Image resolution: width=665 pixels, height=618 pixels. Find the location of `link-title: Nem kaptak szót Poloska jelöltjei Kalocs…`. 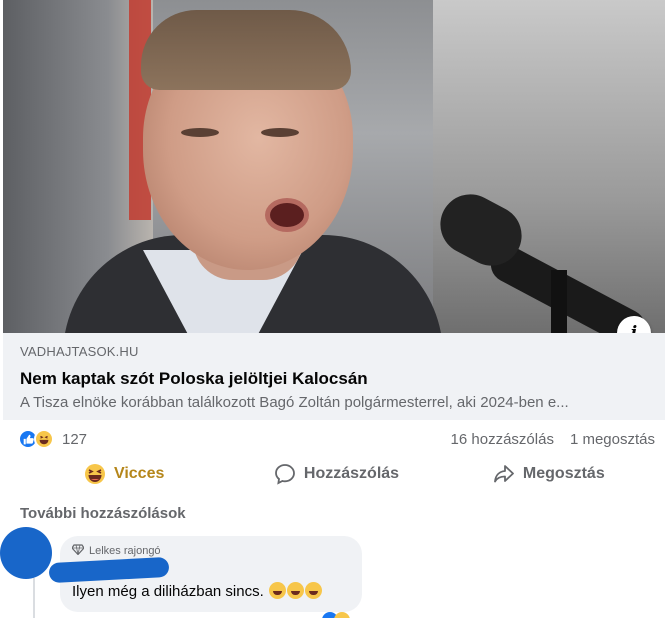

link-title: Nem kaptak szót Poloska jelöltjei Kalocs… is located at coordinates (334, 379).